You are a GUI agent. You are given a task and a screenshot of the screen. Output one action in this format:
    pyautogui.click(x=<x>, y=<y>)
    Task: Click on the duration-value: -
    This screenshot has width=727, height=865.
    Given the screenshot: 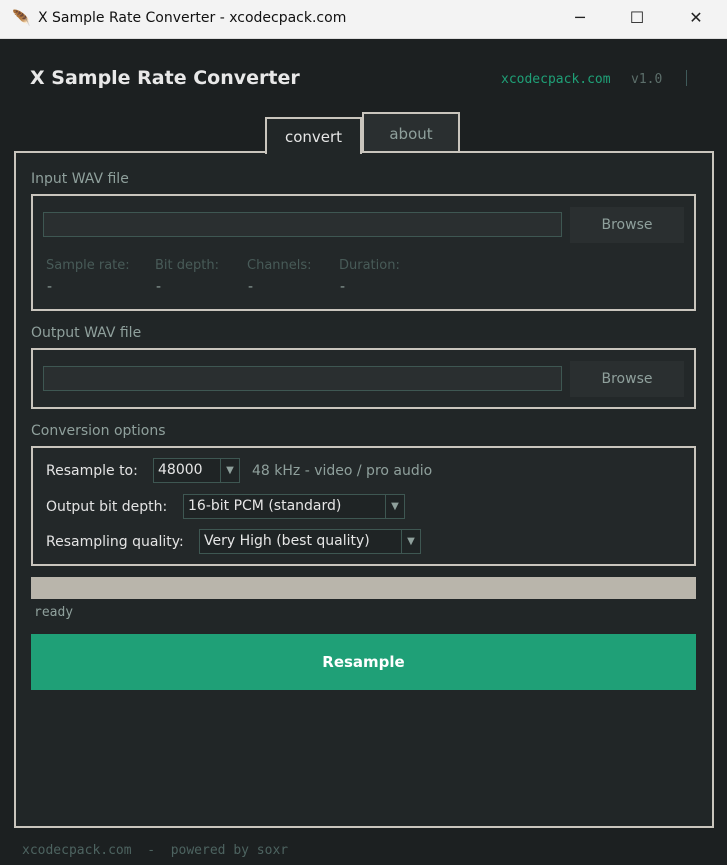 What is the action you would take?
    pyautogui.click(x=343, y=287)
    